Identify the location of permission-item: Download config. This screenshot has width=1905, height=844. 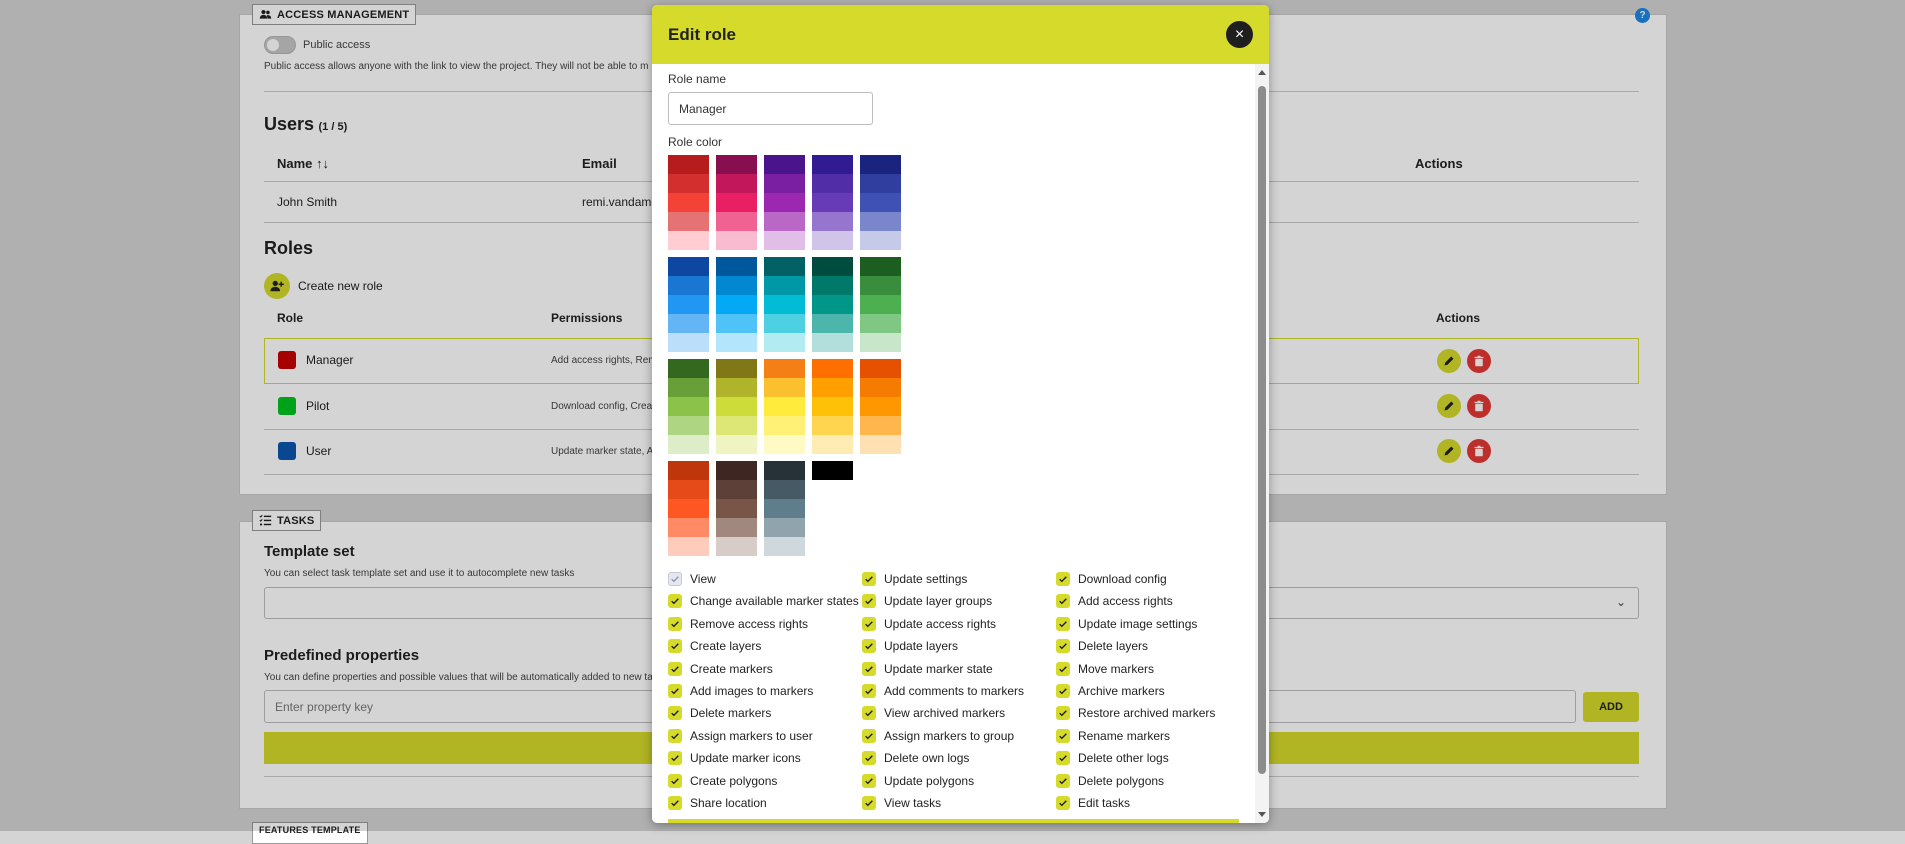
(1153, 579).